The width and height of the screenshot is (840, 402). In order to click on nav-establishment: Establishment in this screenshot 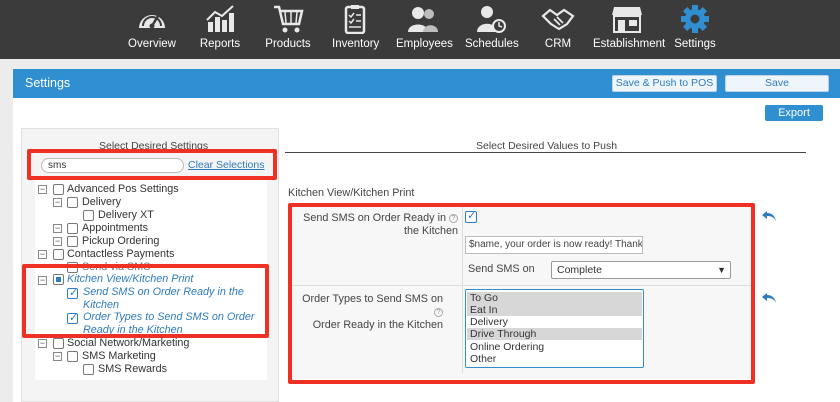, I will do `click(629, 30)`.